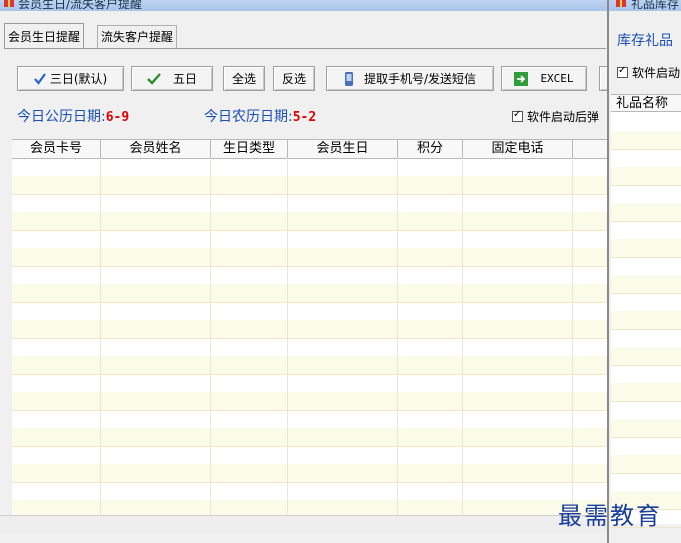  Describe the element at coordinates (80, 5) in the screenshot. I see `window-title: 会员生日/流失客户提醒` at that location.